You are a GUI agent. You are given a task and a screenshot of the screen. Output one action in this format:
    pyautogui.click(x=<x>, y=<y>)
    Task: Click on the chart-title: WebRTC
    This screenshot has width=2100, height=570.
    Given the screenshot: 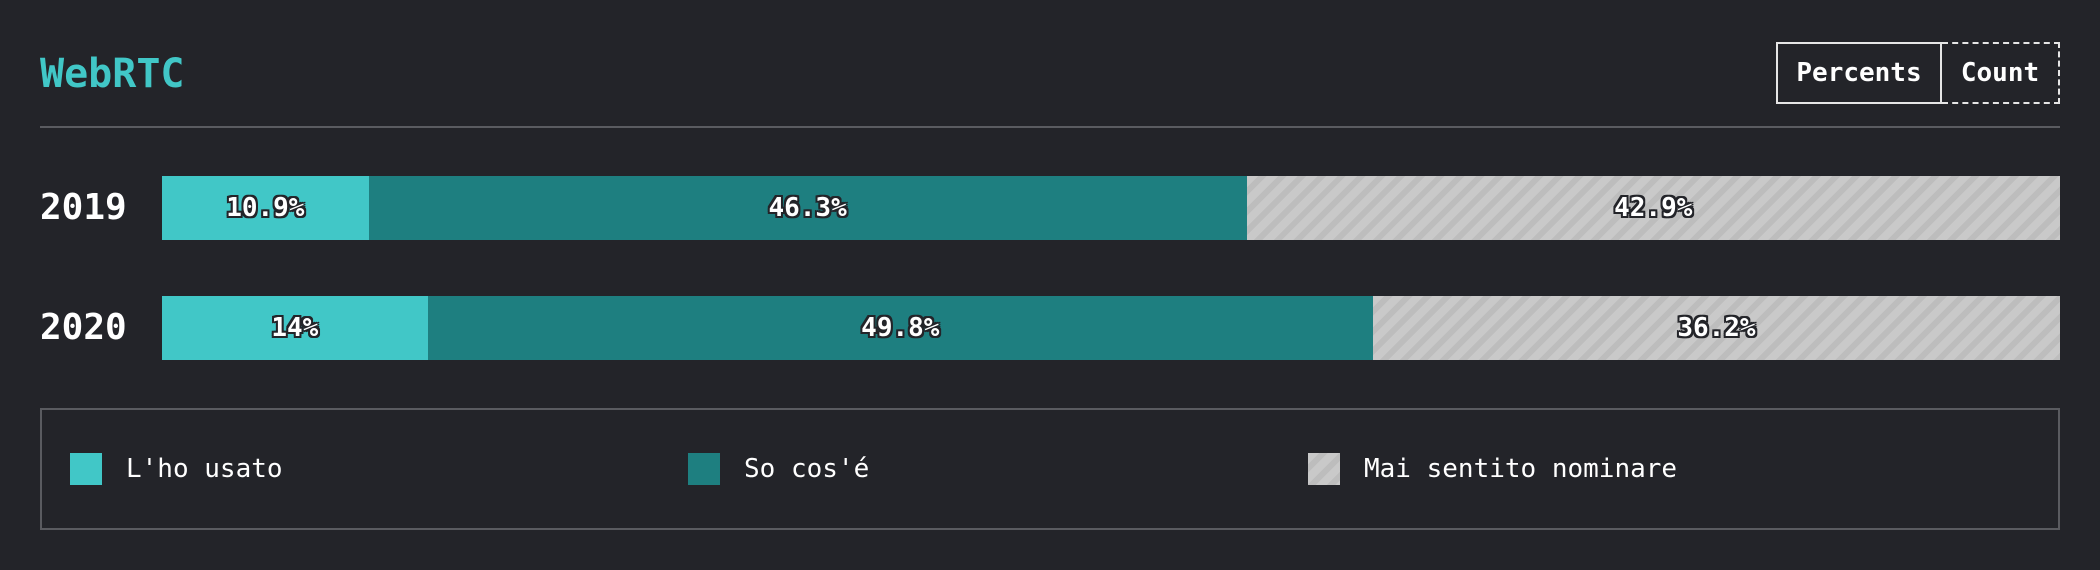 What is the action you would take?
    pyautogui.click(x=112, y=74)
    